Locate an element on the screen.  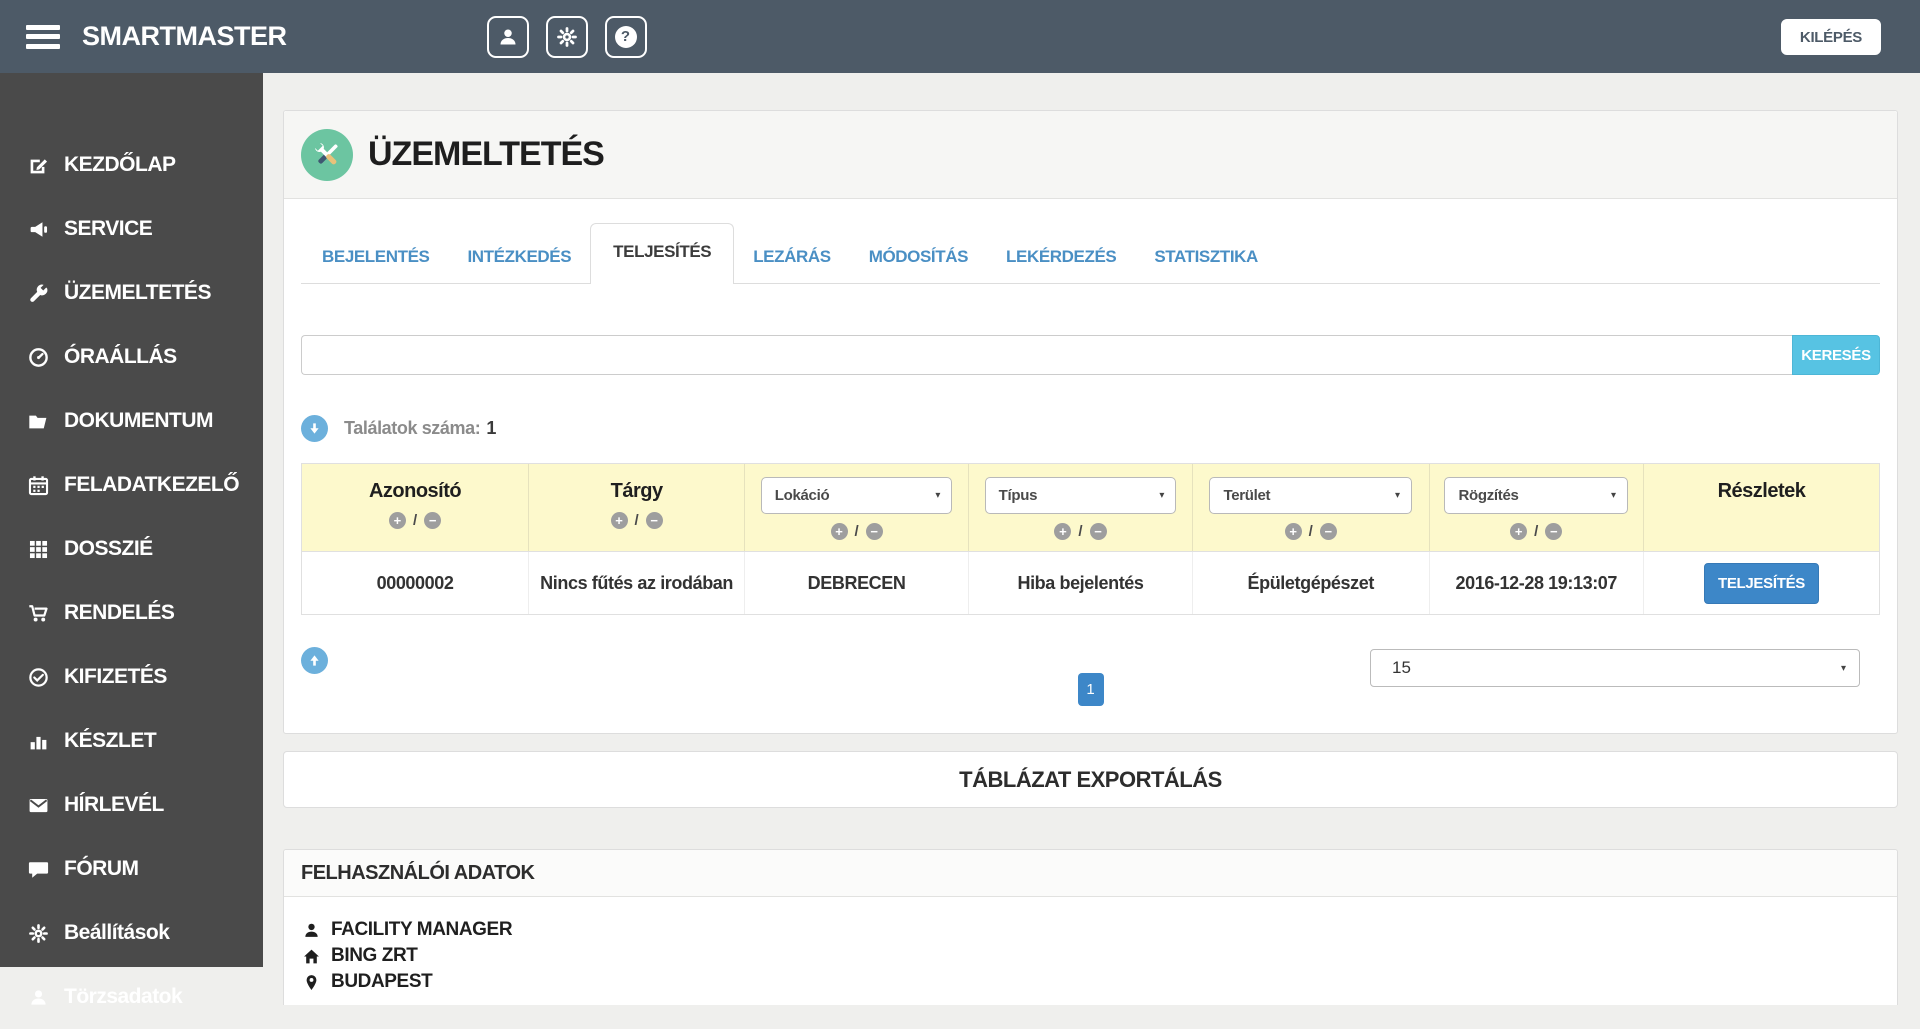
menu-icon is located at coordinates (43, 37).